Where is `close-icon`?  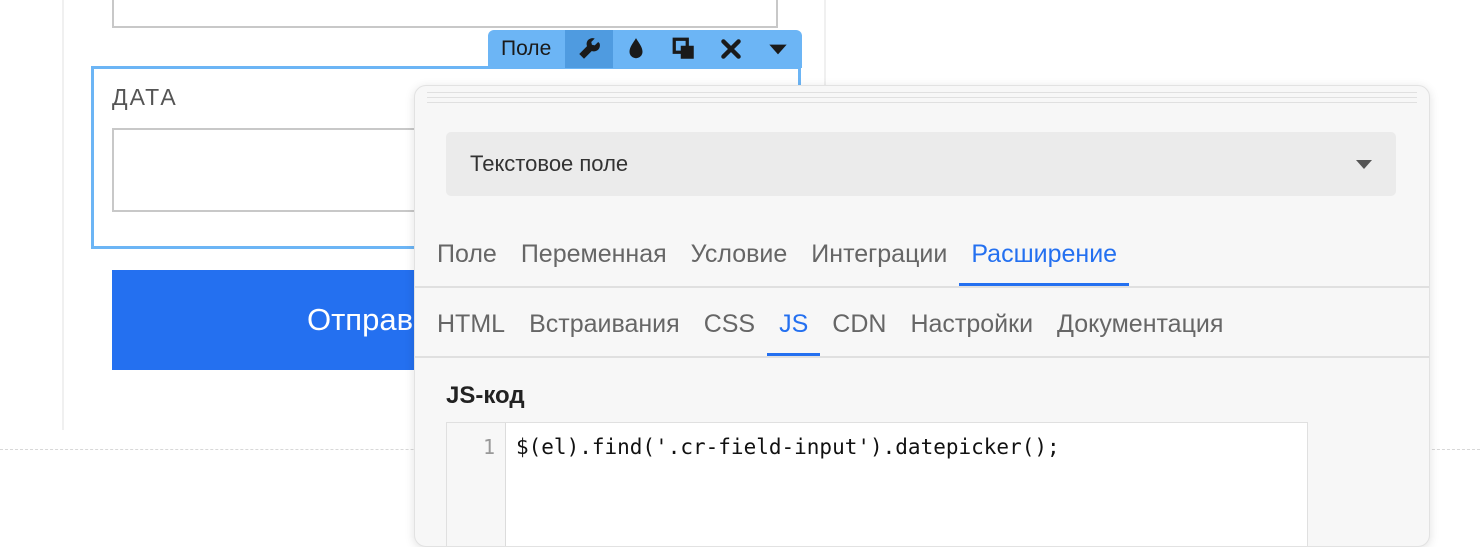 close-icon is located at coordinates (730, 49).